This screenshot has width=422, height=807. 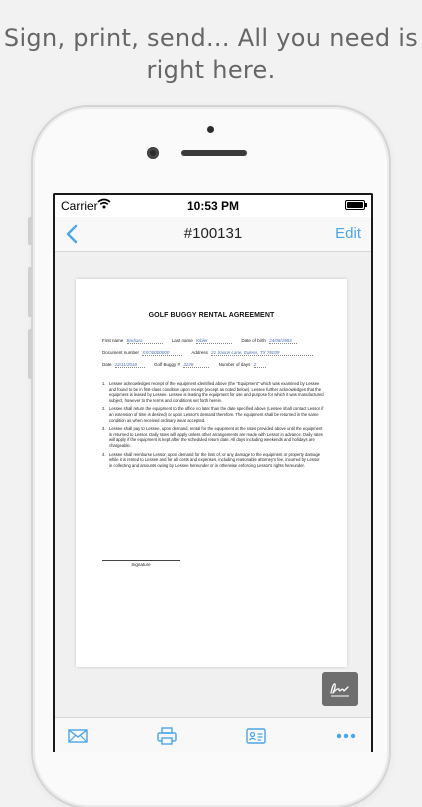 I want to click on phone-camera, so click(x=153, y=153).